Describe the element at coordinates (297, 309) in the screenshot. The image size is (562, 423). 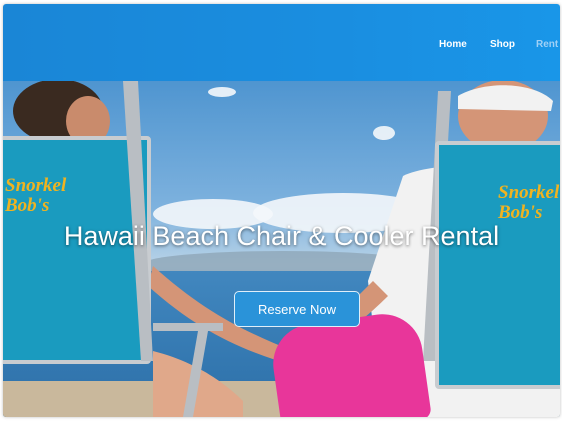
I see `reserve-now-button: Reserve Now` at that location.